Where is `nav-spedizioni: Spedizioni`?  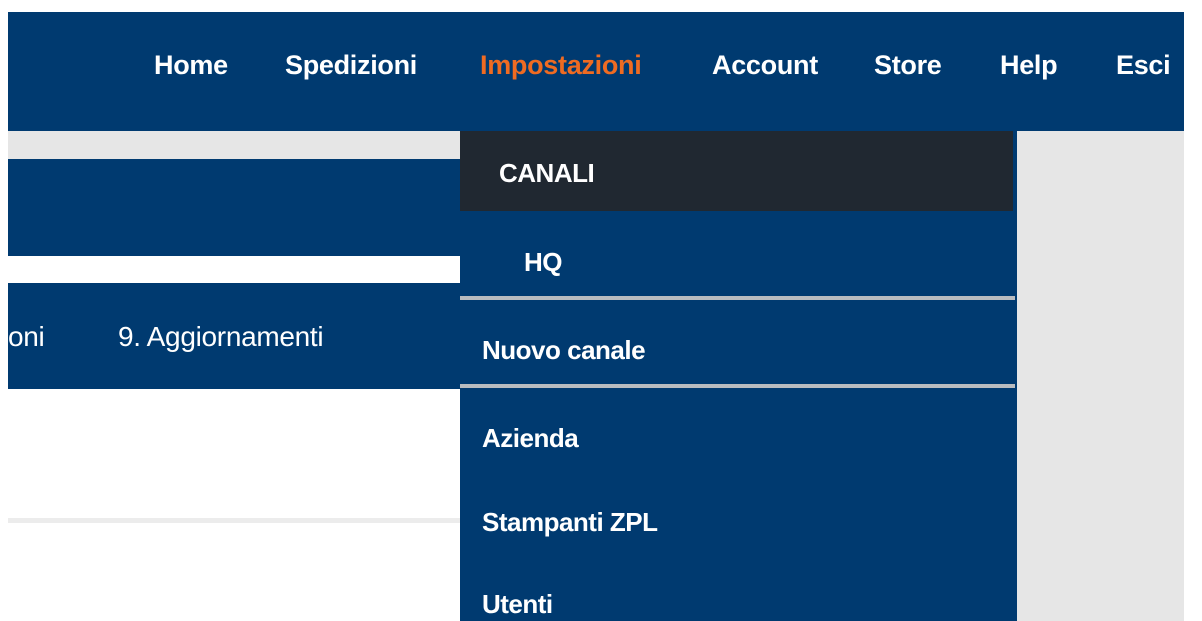
nav-spedizioni: Spedizioni is located at coordinates (351, 65).